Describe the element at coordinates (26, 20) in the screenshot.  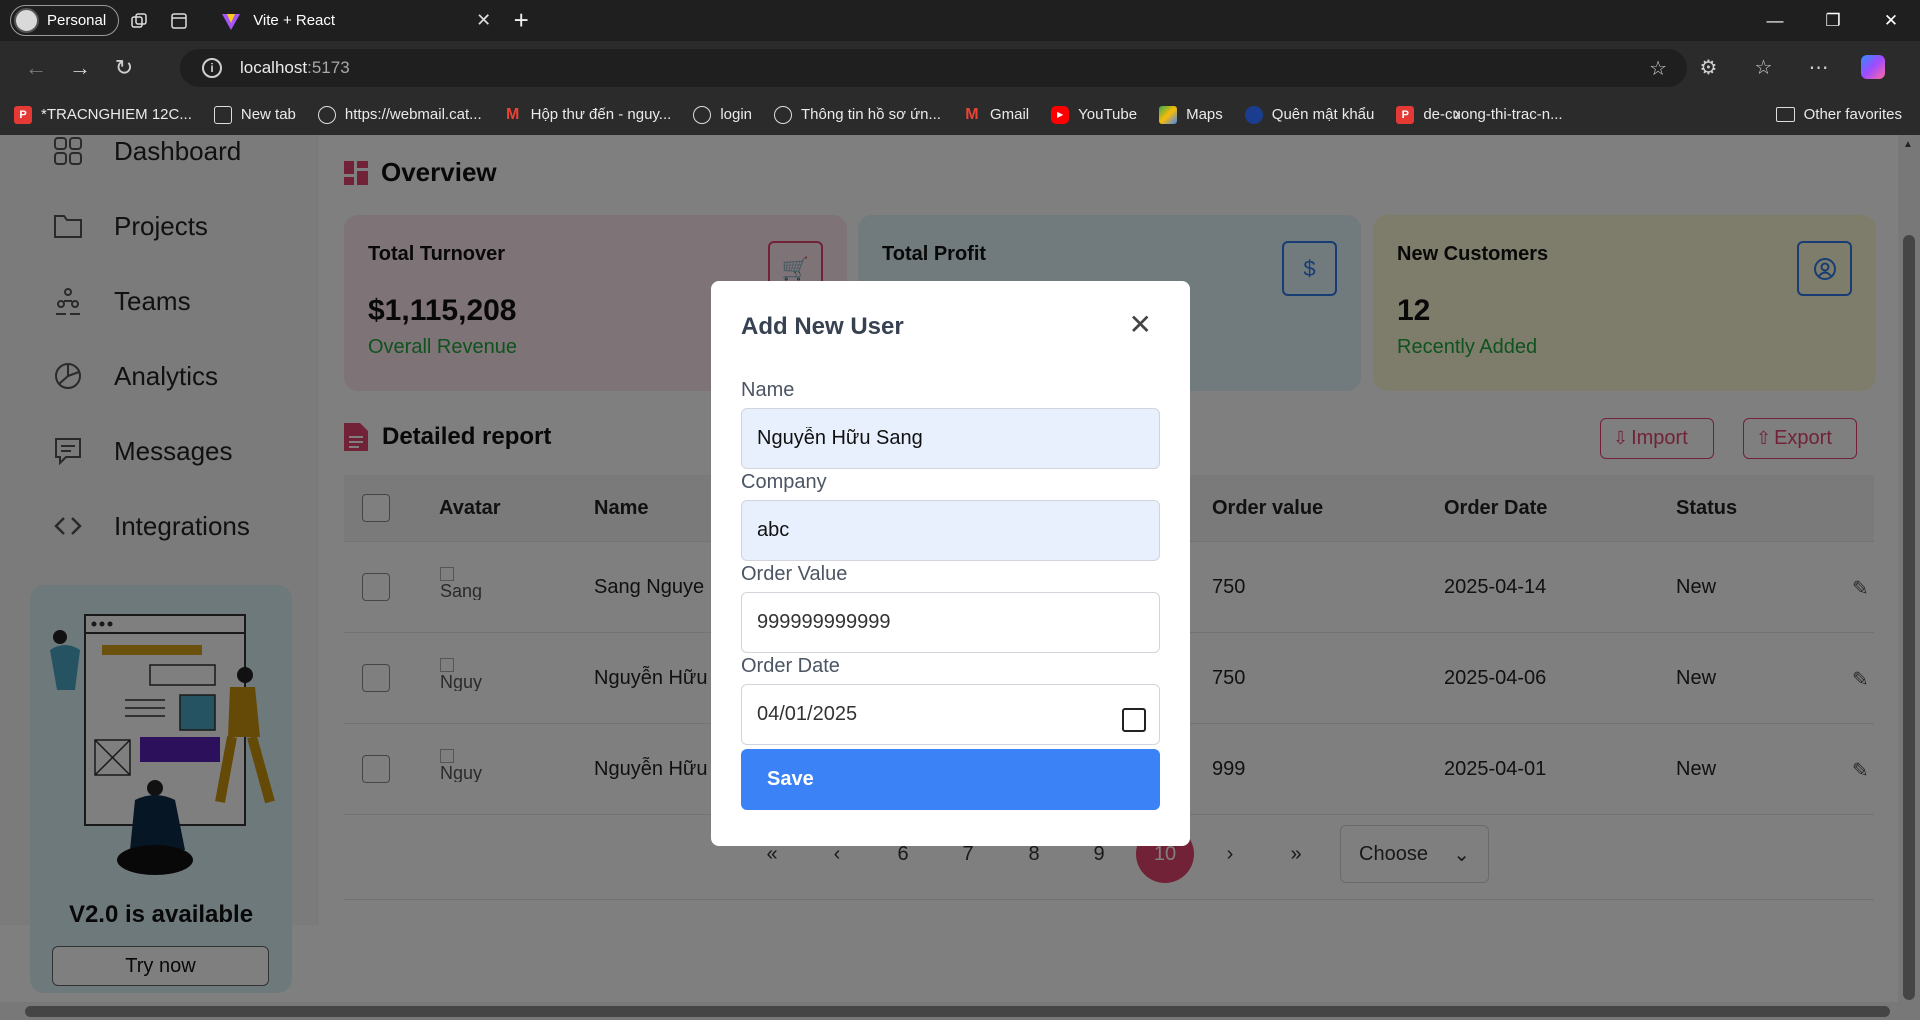
I see `profile-avatar` at that location.